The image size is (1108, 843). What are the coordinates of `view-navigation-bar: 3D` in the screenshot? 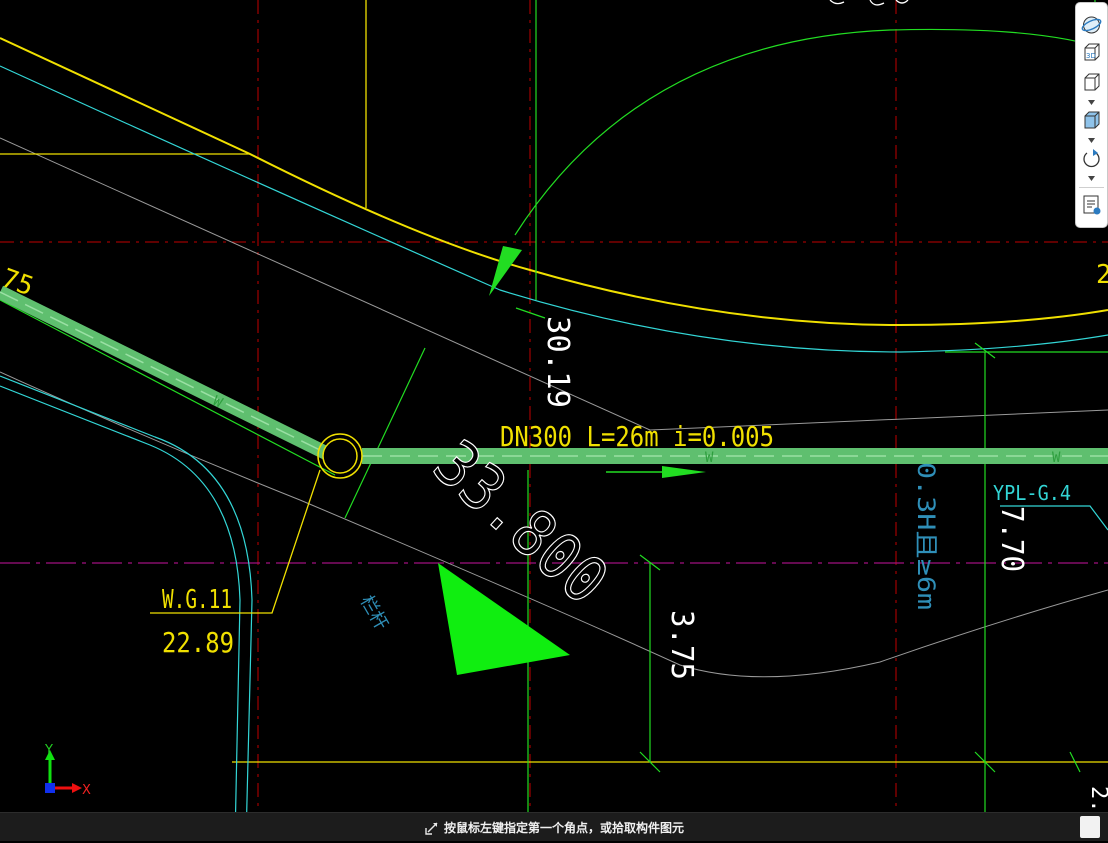 It's located at (1091, 115).